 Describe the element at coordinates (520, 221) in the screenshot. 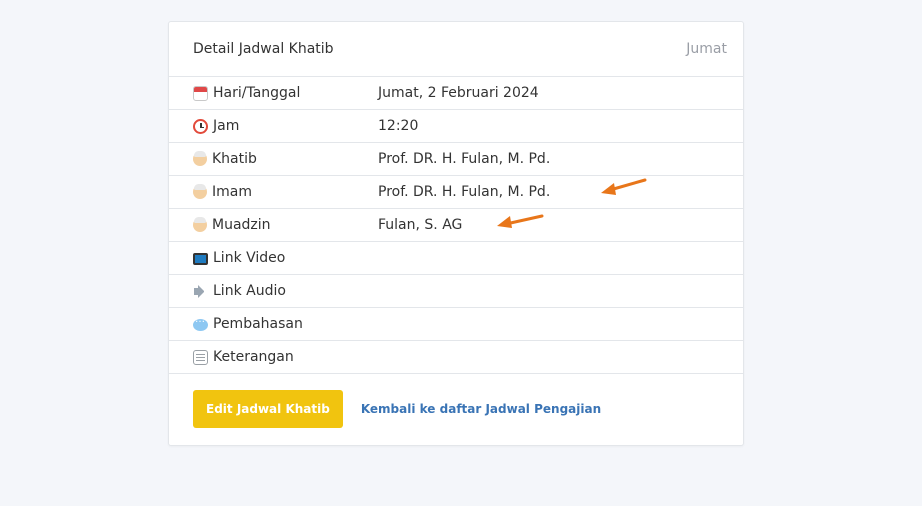

I see `annotation-arrow-muadzin` at that location.